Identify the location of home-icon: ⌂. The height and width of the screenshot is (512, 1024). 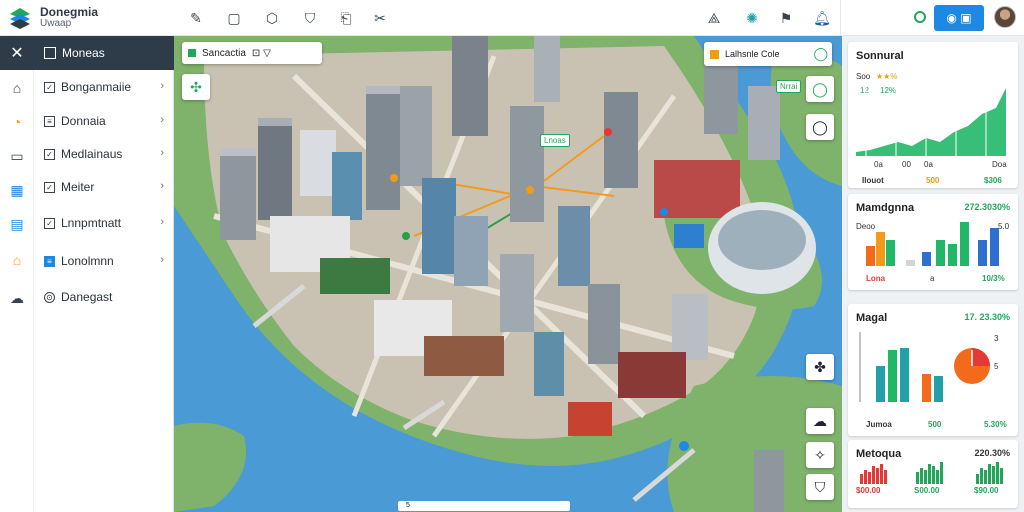
(17, 88).